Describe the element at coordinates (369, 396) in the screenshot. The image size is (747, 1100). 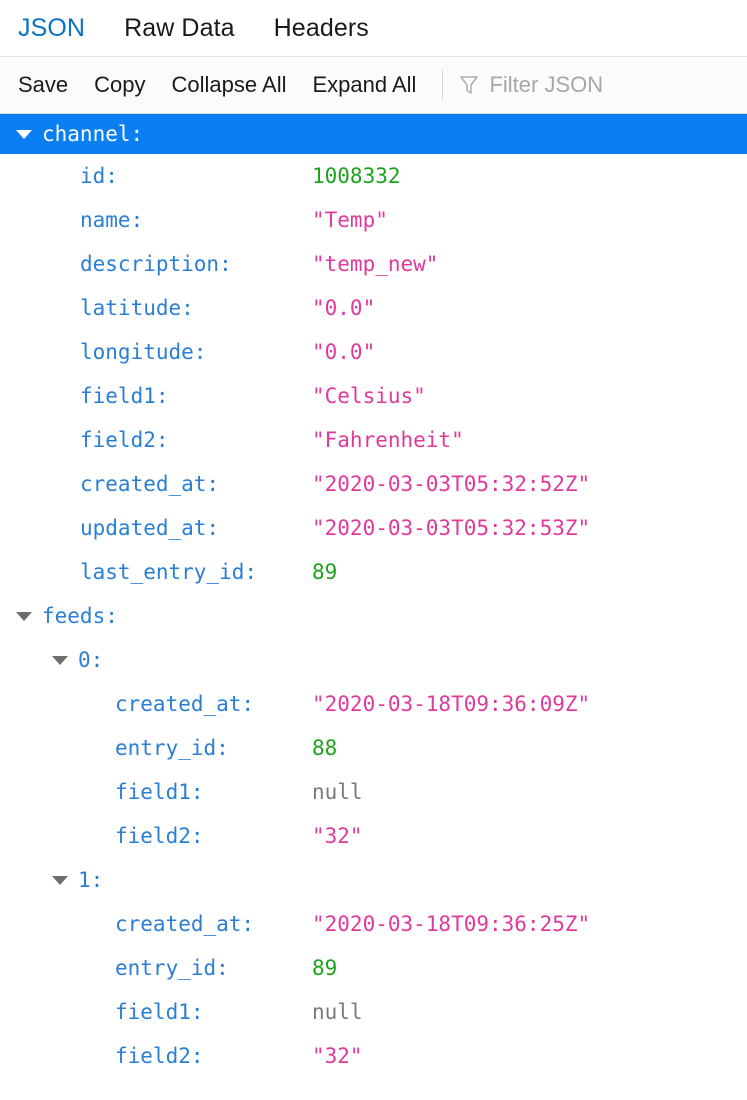
I see `json-value: "Celsius"` at that location.